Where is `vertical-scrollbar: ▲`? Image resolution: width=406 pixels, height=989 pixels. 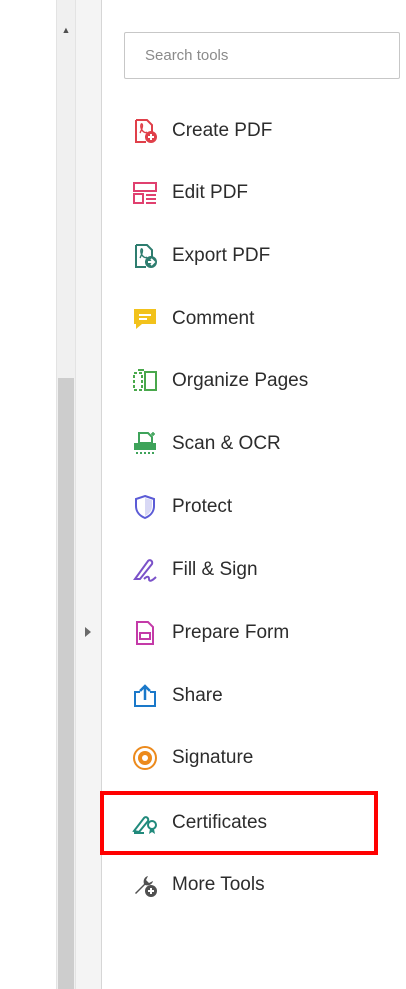
vertical-scrollbar: ▲ is located at coordinates (66, 494).